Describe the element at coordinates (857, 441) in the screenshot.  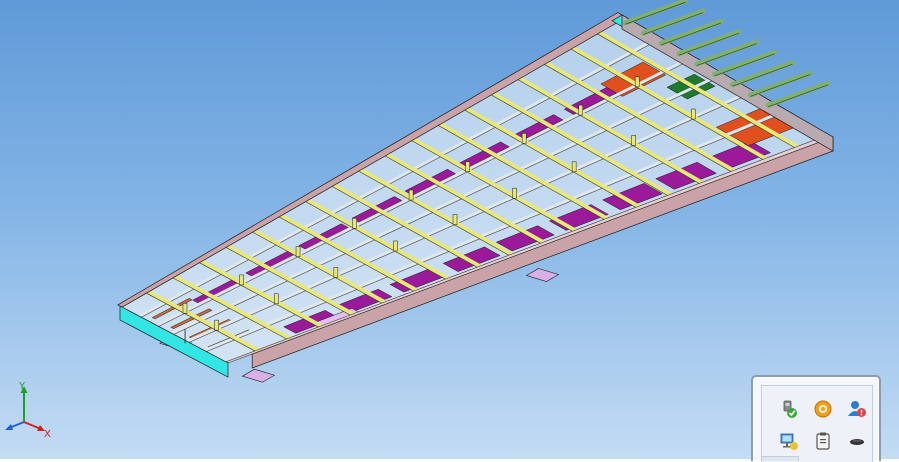
I see `pen-tablet-icon` at that location.